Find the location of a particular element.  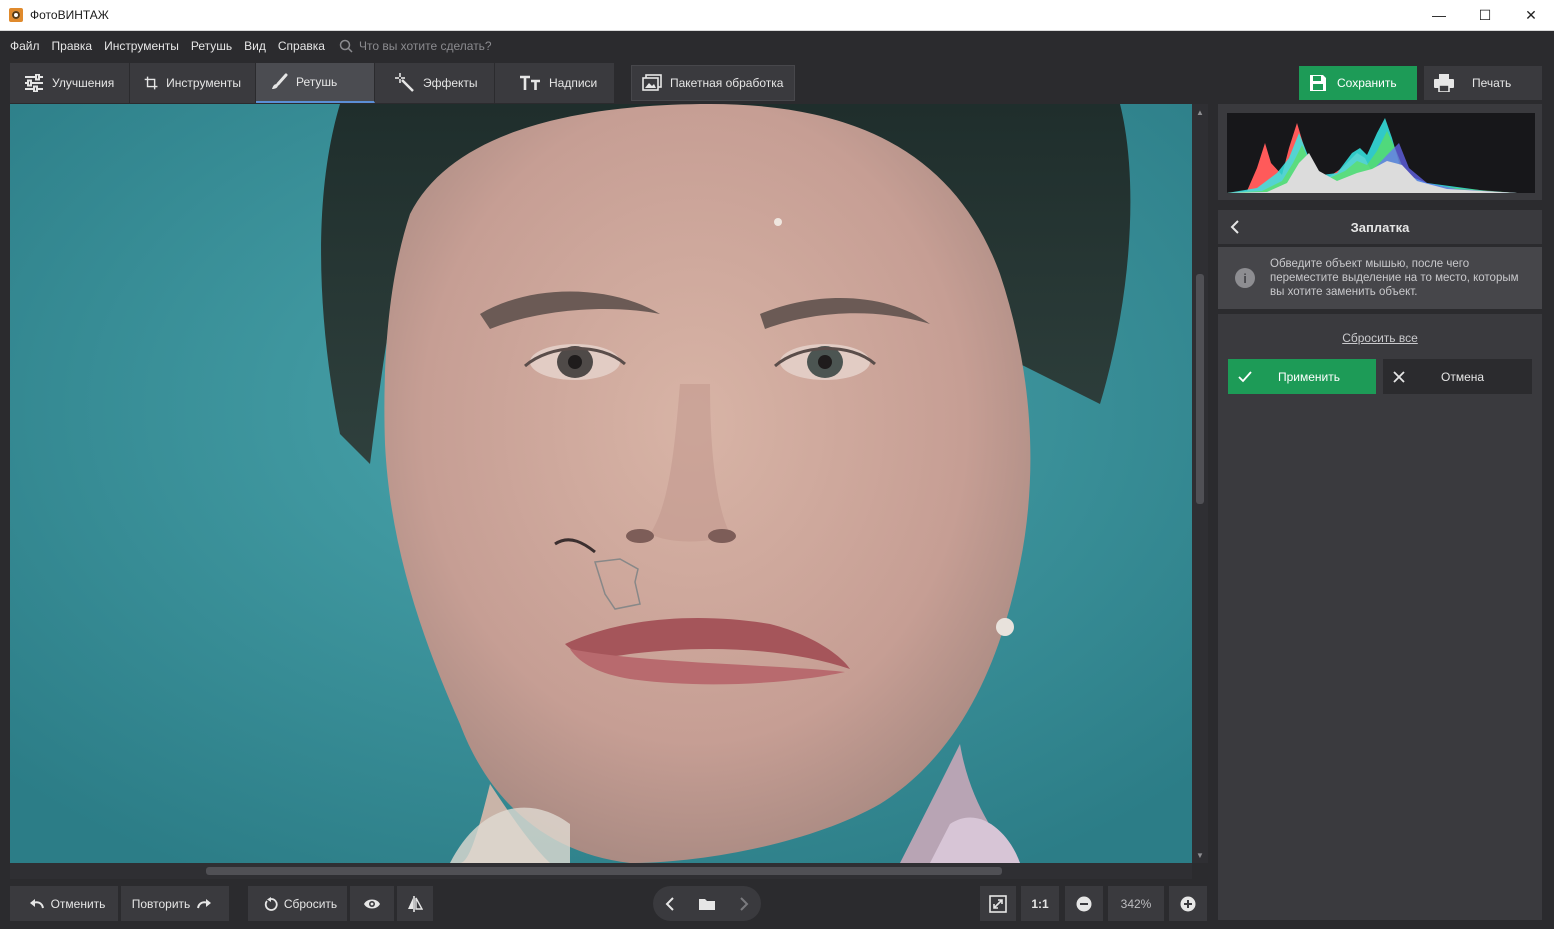

batch-label: Пакетная обработка is located at coordinates (727, 83).